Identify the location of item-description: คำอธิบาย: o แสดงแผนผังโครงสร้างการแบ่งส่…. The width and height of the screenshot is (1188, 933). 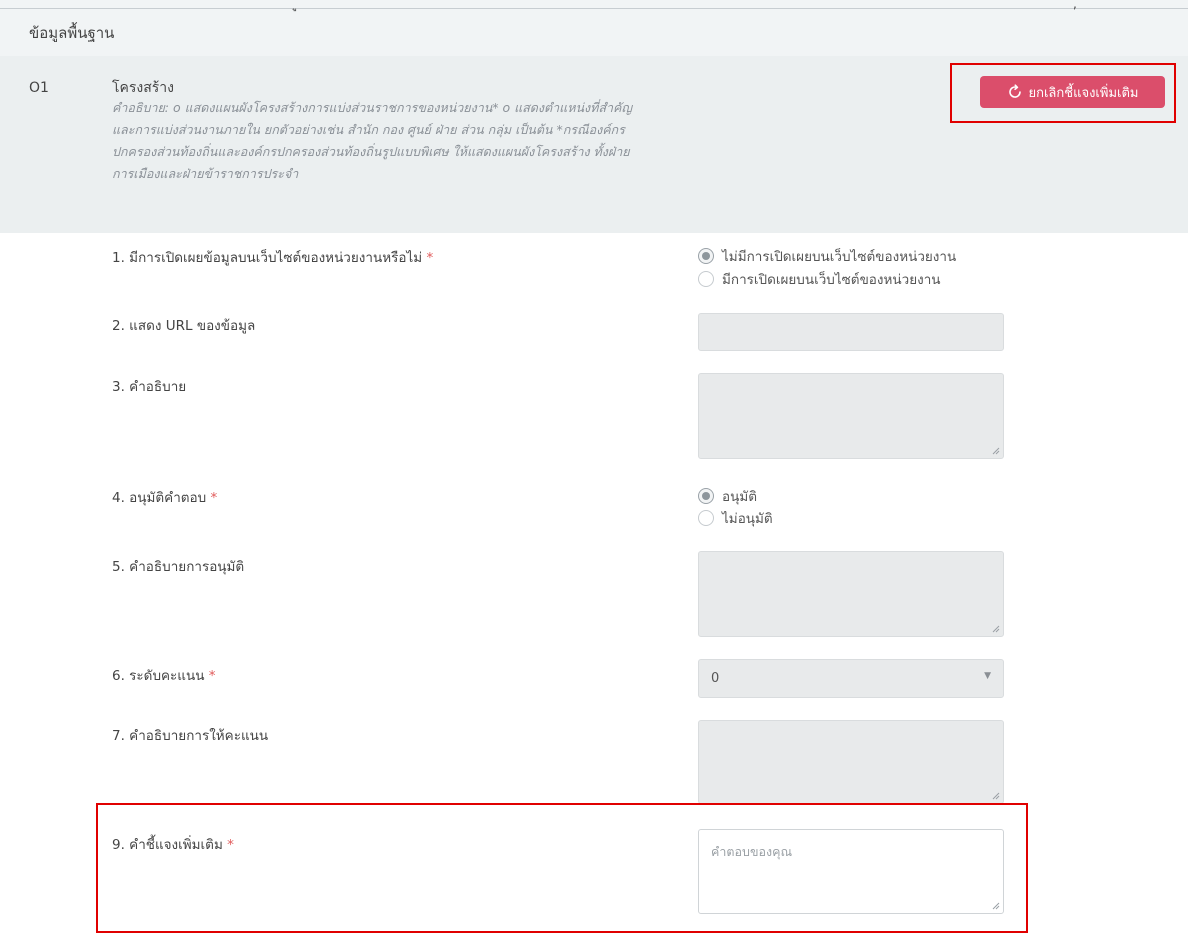
(372, 140).